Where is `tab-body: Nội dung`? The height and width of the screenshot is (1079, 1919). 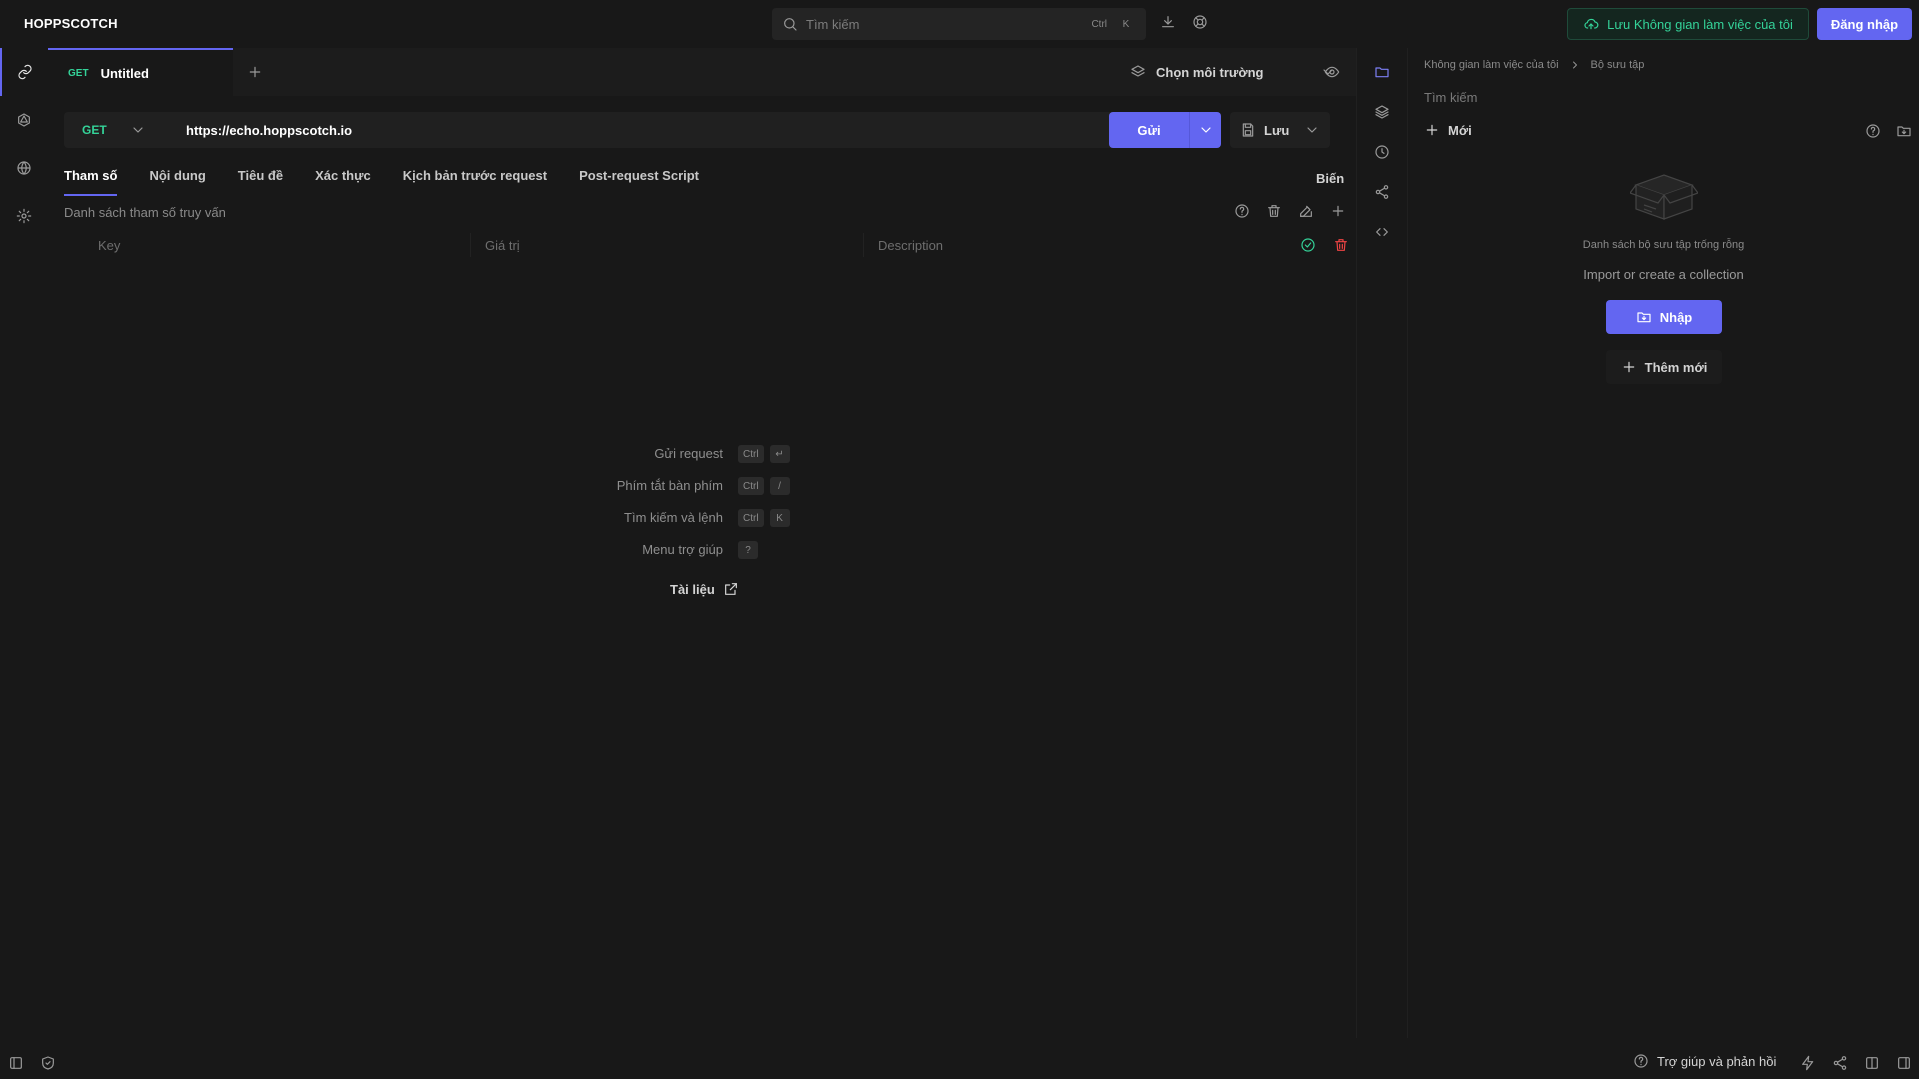 tab-body: Nội dung is located at coordinates (177, 182).